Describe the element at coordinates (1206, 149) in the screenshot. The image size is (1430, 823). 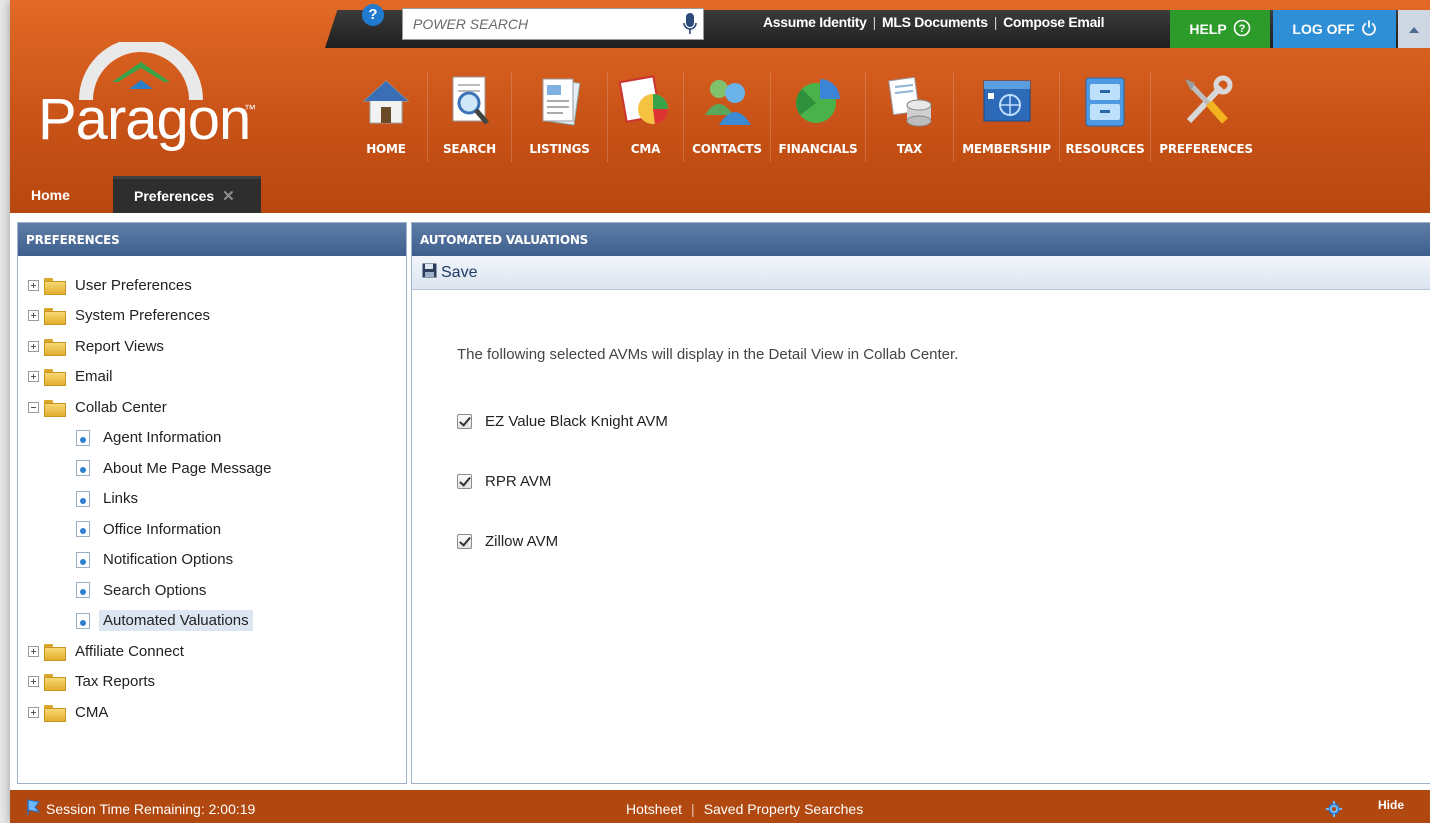
I see `nav-preferences-label: PREFERENCES` at that location.